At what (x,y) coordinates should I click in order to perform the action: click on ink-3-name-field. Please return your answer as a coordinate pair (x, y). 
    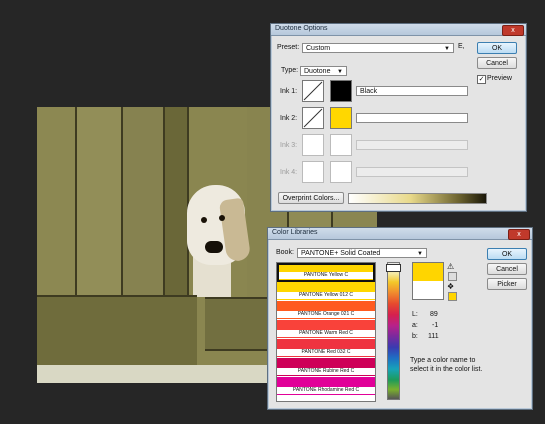
    Looking at the image, I should click on (412, 145).